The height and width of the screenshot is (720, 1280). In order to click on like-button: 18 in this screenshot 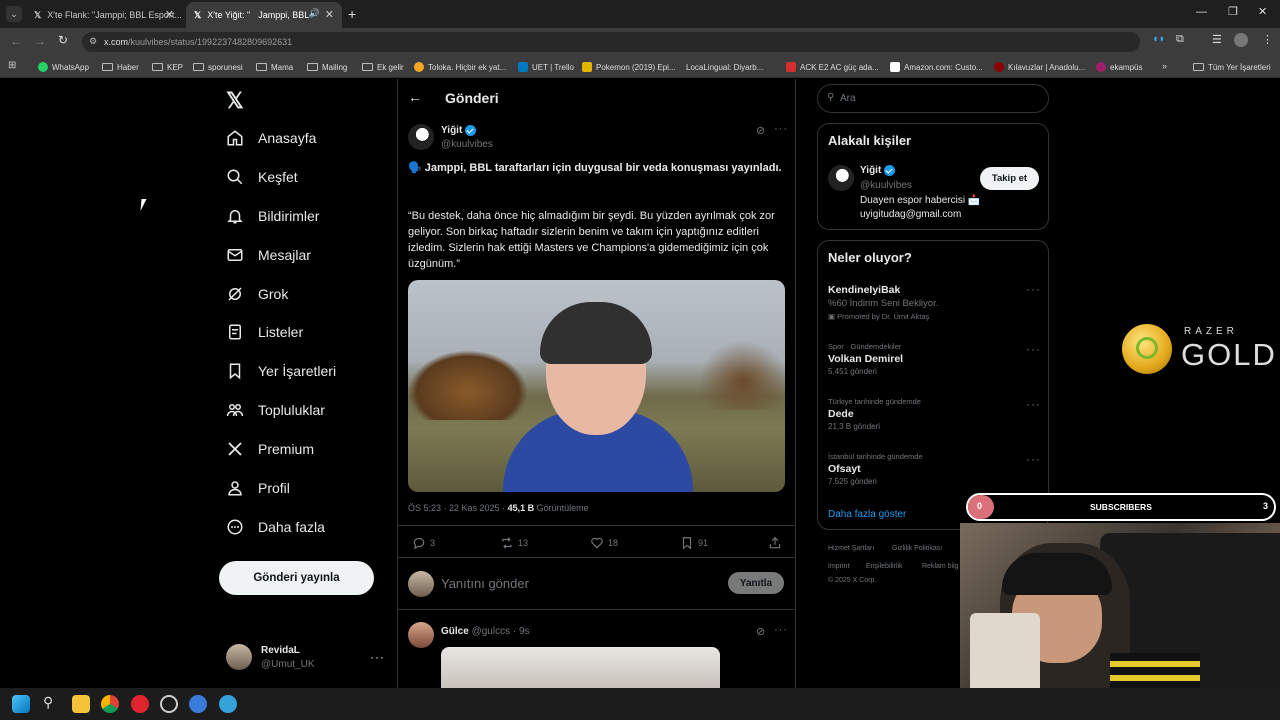, I will do `click(604, 543)`.